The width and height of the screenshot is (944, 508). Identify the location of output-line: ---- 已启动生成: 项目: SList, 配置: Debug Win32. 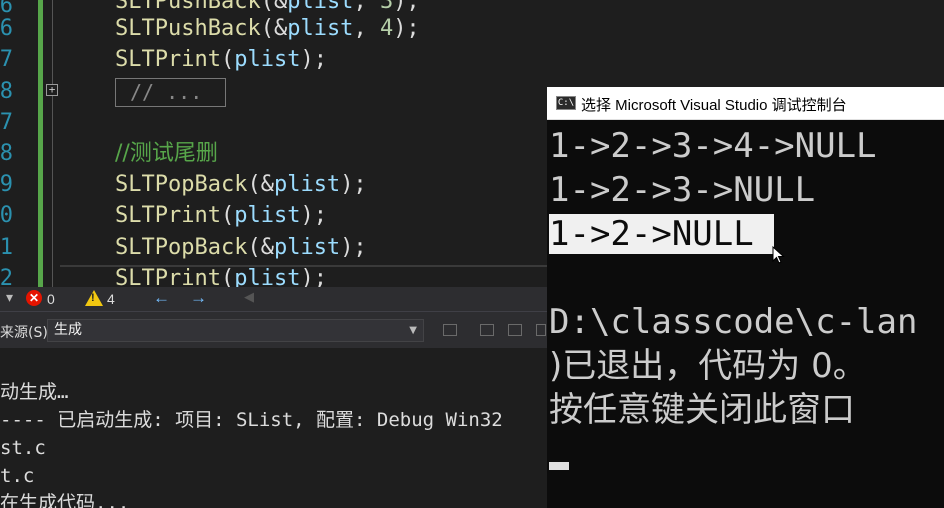
(251, 420).